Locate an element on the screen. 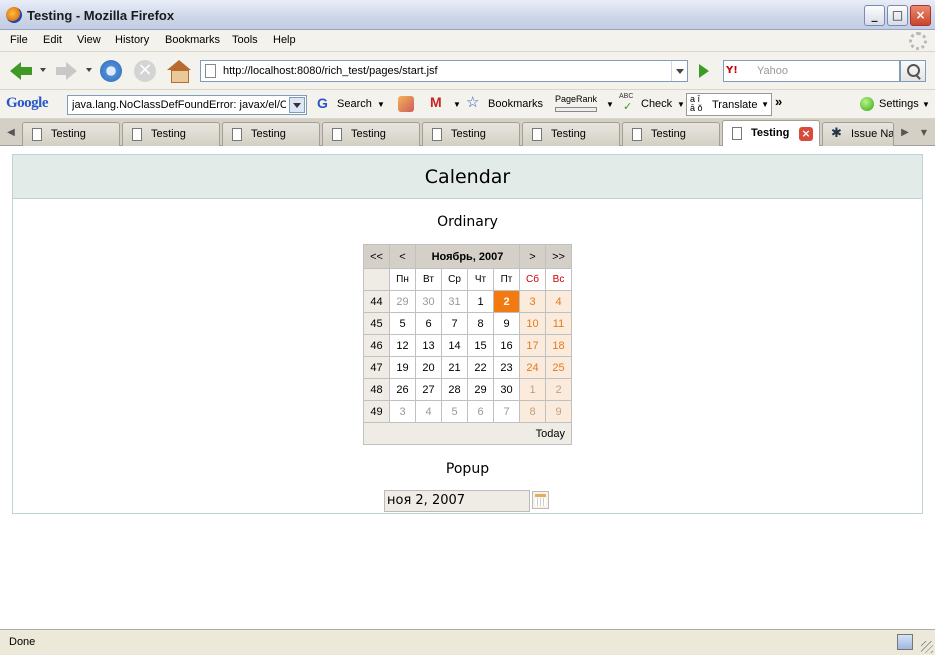 The width and height of the screenshot is (935, 655). tab-testing-2: Testing is located at coordinates (171, 134).